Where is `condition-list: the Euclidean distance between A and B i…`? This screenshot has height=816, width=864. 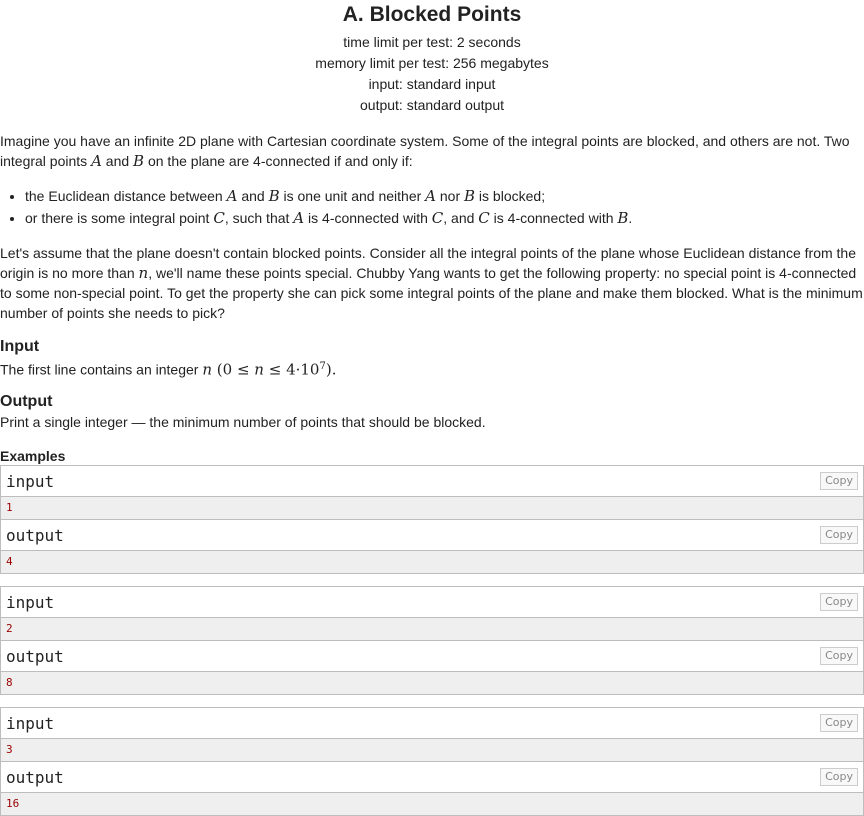 condition-list: the Euclidean distance between A and B i… is located at coordinates (432, 207).